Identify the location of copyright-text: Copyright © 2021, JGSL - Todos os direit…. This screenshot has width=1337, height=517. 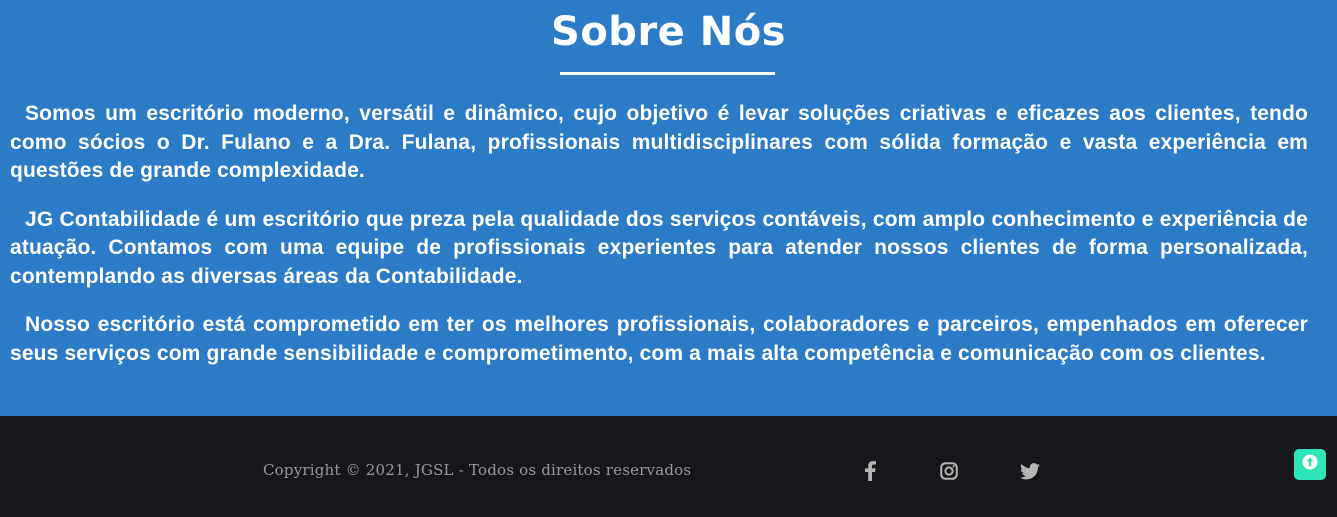
(477, 470).